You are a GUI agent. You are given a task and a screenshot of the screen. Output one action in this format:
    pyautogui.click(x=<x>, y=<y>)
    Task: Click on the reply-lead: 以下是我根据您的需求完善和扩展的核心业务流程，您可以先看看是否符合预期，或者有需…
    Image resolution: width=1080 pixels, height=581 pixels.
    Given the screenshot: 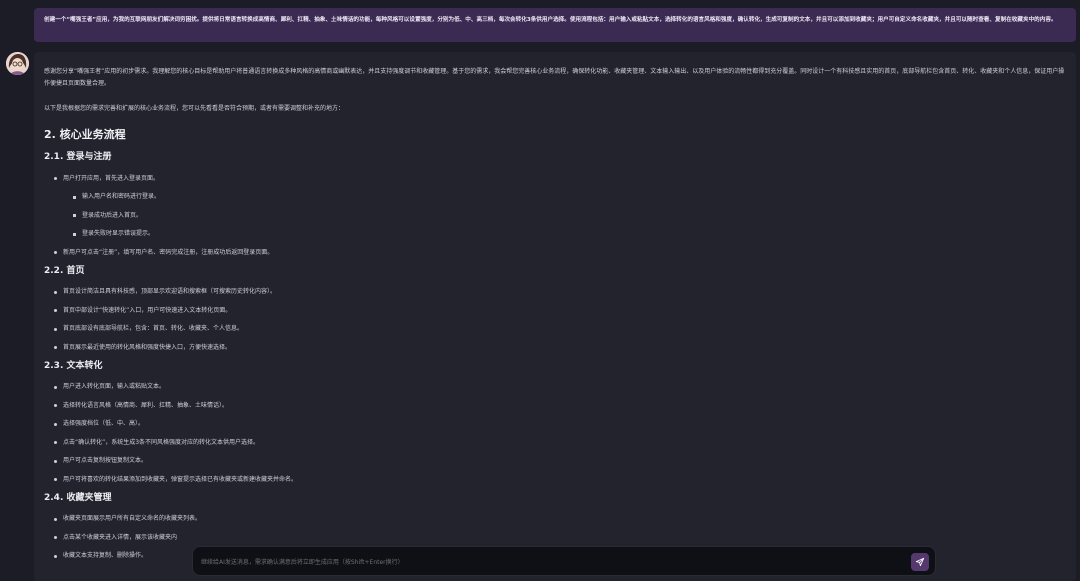 What is the action you would take?
    pyautogui.click(x=194, y=108)
    